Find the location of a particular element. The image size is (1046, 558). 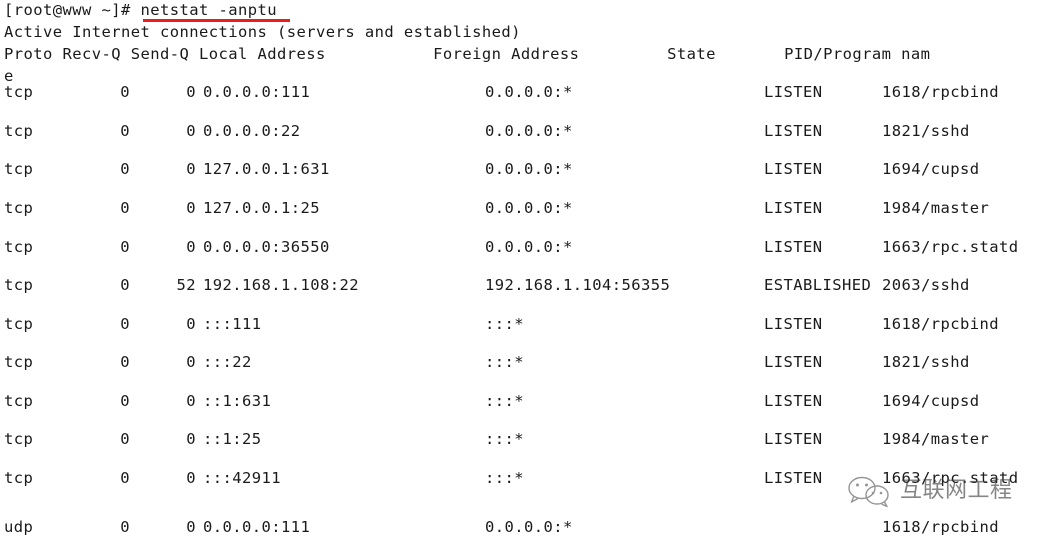

cell-local-address: :::42911 is located at coordinates (242, 478).